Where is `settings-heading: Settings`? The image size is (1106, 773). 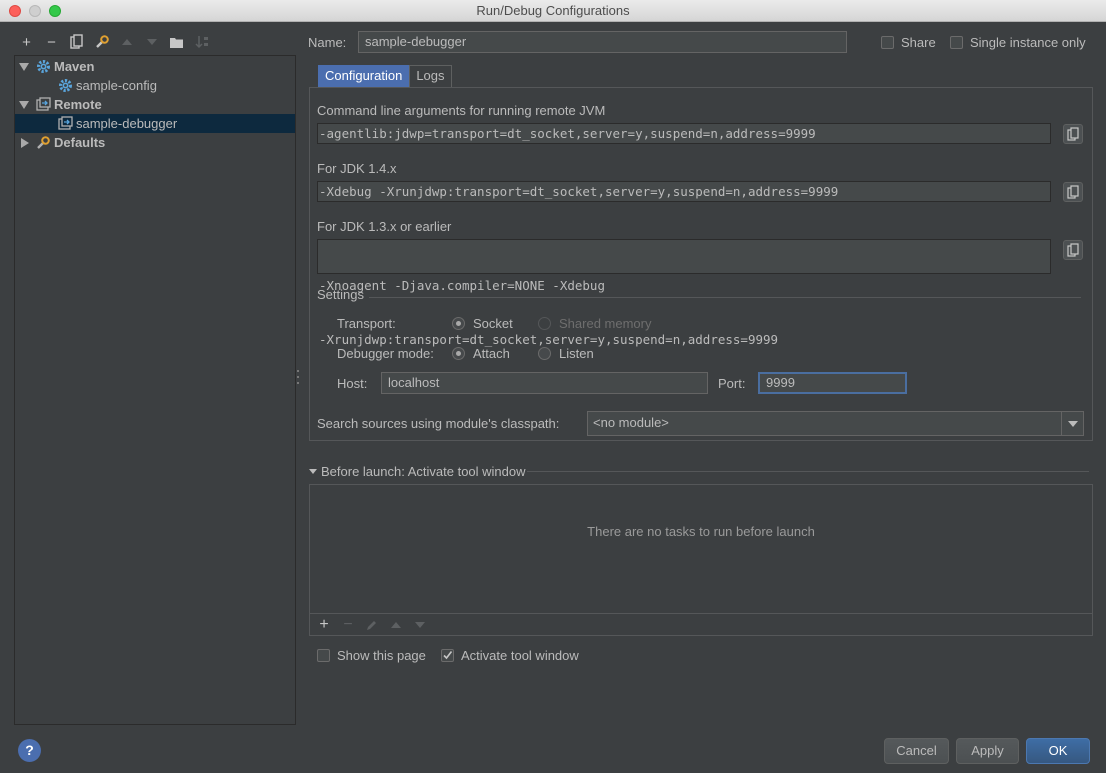 settings-heading: Settings is located at coordinates (340, 294).